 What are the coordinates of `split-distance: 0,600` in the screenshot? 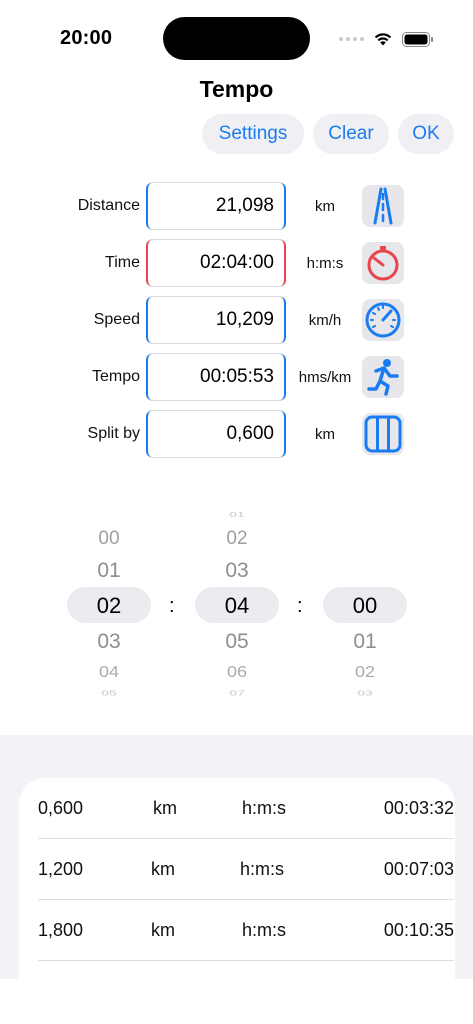 It's located at (61, 808).